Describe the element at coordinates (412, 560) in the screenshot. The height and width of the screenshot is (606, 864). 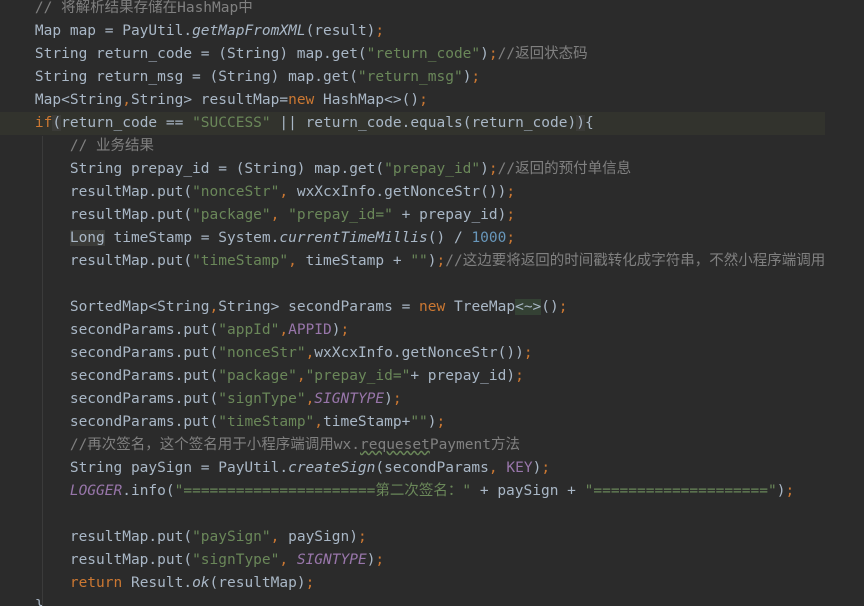
I see `code-line: resultMap.put("signType", SIGNTYPE);` at that location.